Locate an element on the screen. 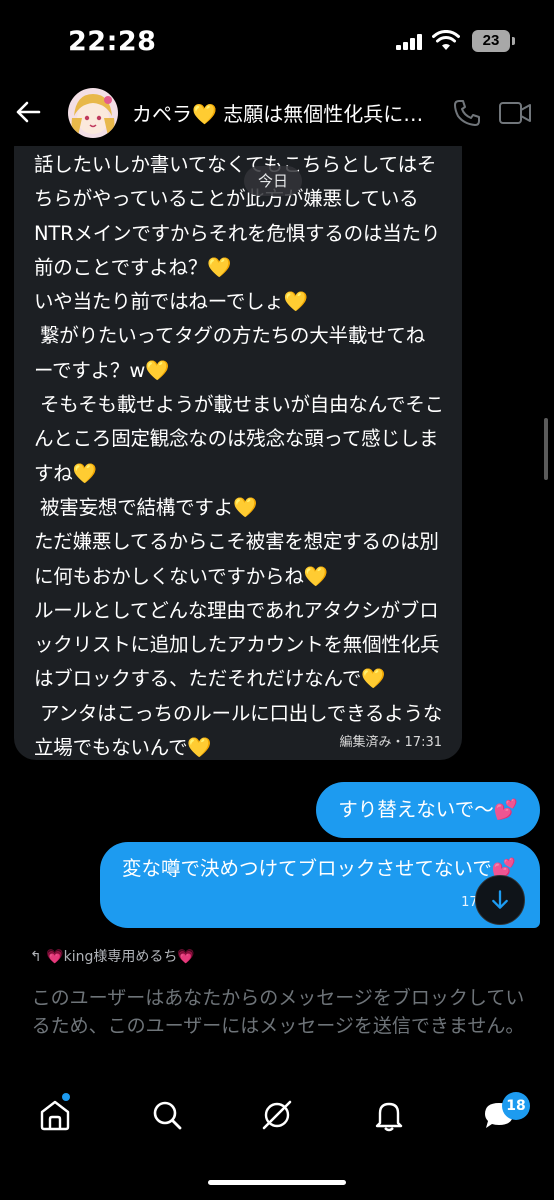 Image resolution: width=554 pixels, height=1200 pixels. arrow-left-icon is located at coordinates (28, 112).